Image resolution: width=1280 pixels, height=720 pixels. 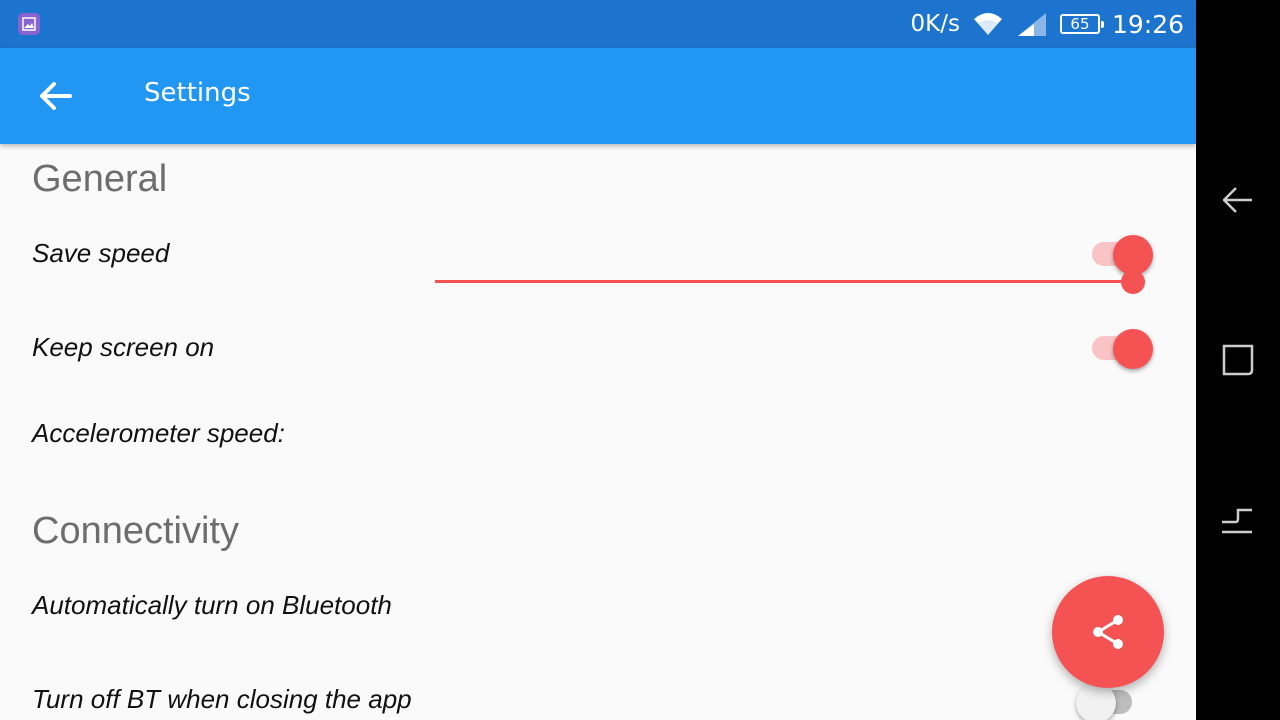 I want to click on arrow-back-icon, so click(x=56, y=96).